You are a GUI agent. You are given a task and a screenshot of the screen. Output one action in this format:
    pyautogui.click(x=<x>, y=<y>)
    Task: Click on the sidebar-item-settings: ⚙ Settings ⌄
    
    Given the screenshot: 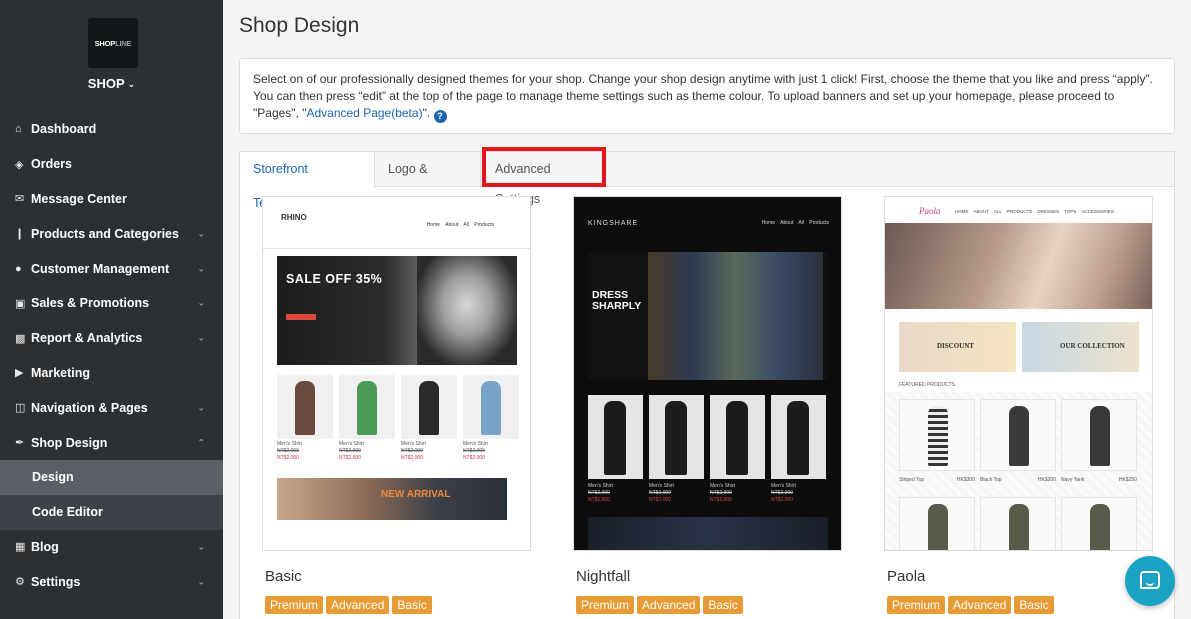 What is the action you would take?
    pyautogui.click(x=111, y=581)
    